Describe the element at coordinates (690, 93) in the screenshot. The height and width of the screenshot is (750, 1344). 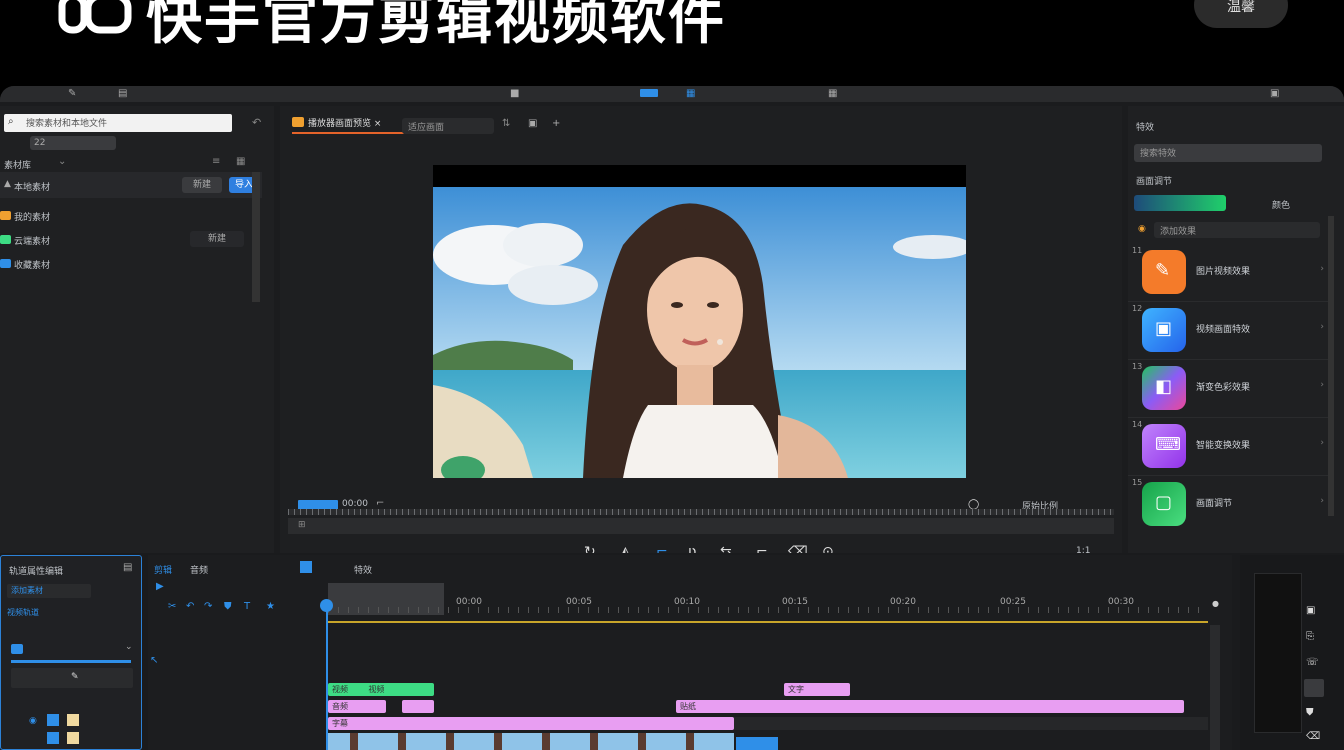
I see `grid-icon: ▦` at that location.